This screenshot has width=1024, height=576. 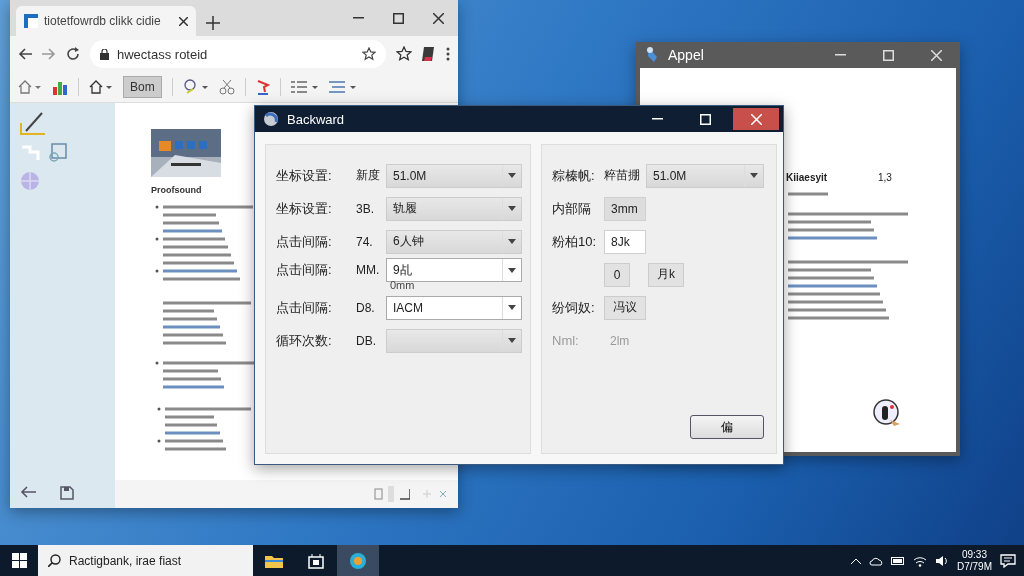 What do you see at coordinates (454, 241) in the screenshot?
I see `dropdown: 6人钟` at bounding box center [454, 241].